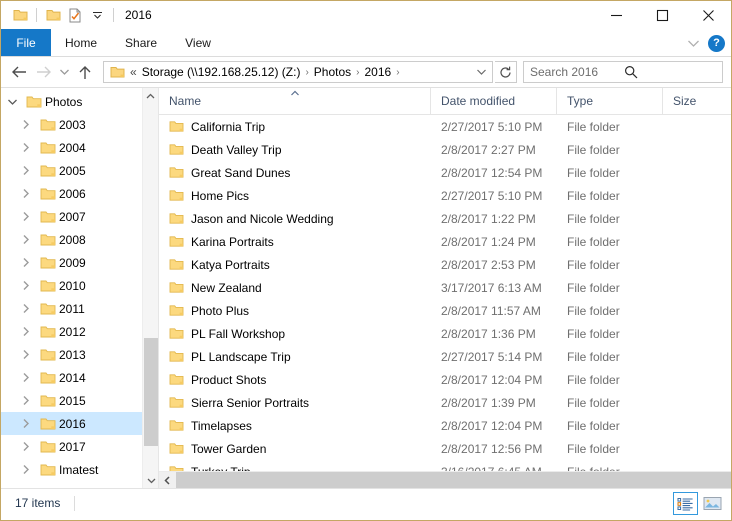 The width and height of the screenshot is (732, 521). Describe the element at coordinates (150, 480) in the screenshot. I see `scroll-down-arrow-icon` at that location.